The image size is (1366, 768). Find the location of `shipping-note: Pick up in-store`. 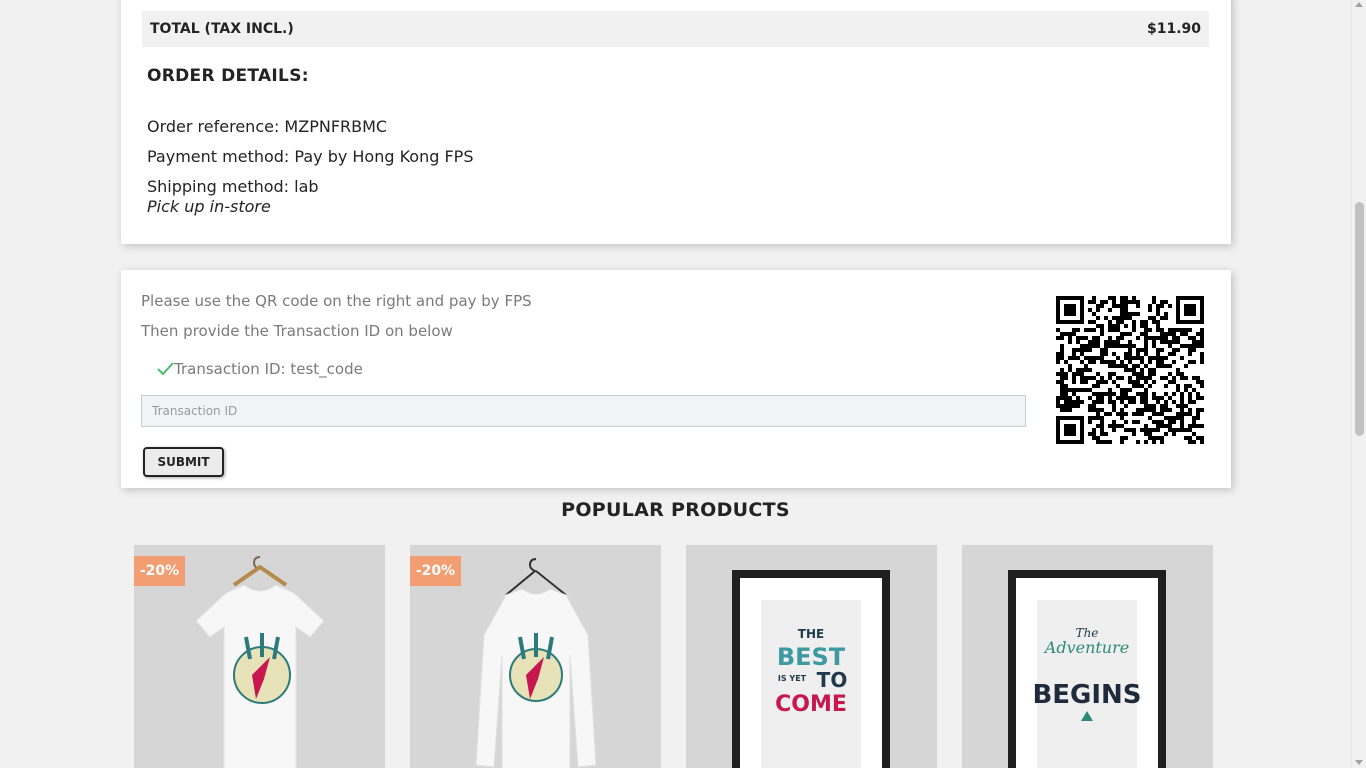

shipping-note: Pick up in-store is located at coordinates (209, 206).